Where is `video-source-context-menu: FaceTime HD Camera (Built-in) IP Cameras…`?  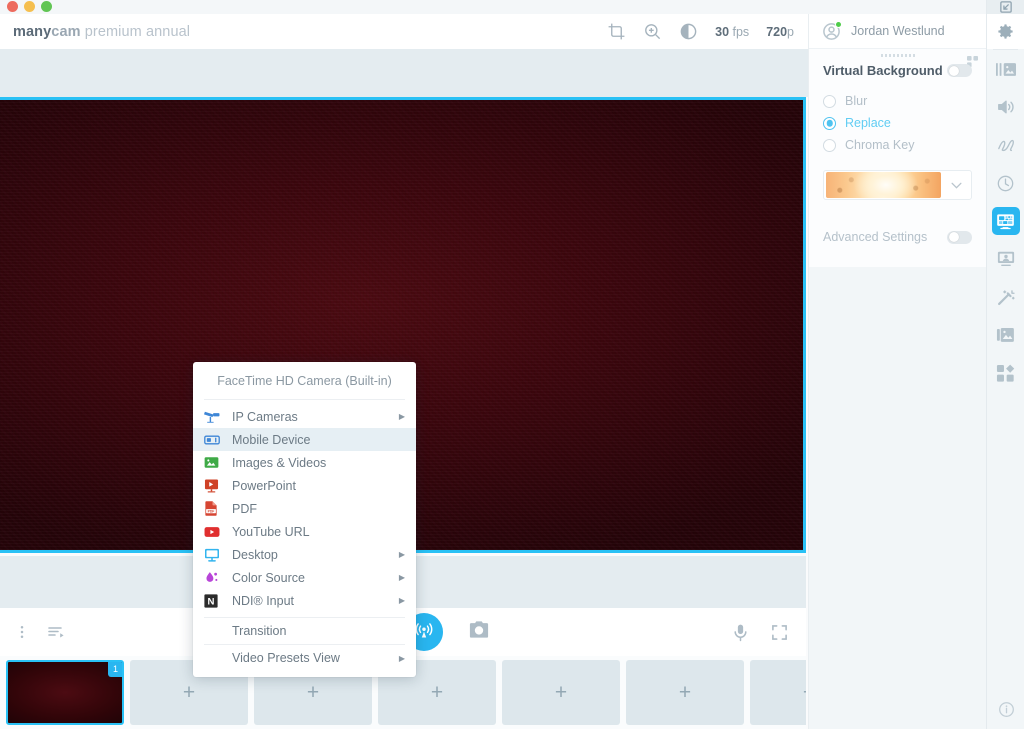
video-source-context-menu: FaceTime HD Camera (Built-in) IP Cameras… is located at coordinates (304, 519).